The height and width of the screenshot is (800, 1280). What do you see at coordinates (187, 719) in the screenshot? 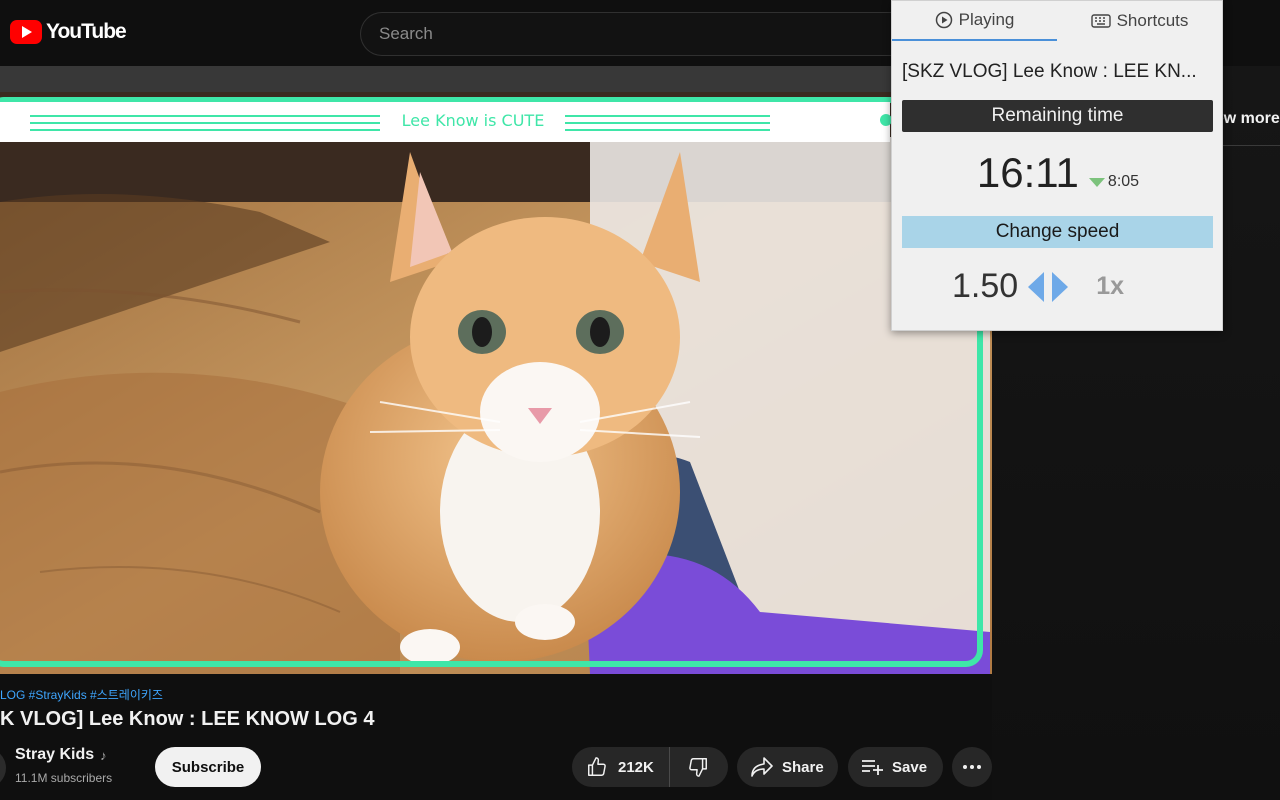
I see `video-title: K VLOG] Lee Know : LEE KNOW LOG 4` at bounding box center [187, 719].